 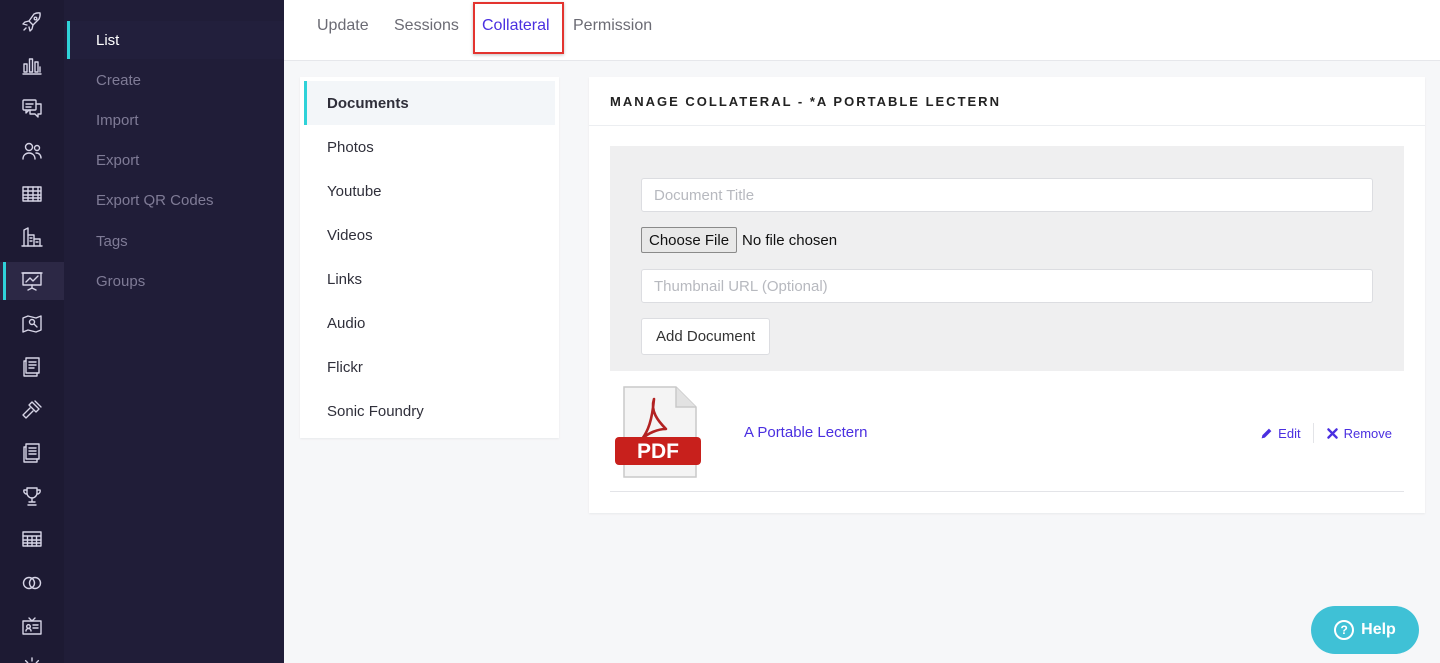 I want to click on rail-item-maps, so click(x=32, y=324).